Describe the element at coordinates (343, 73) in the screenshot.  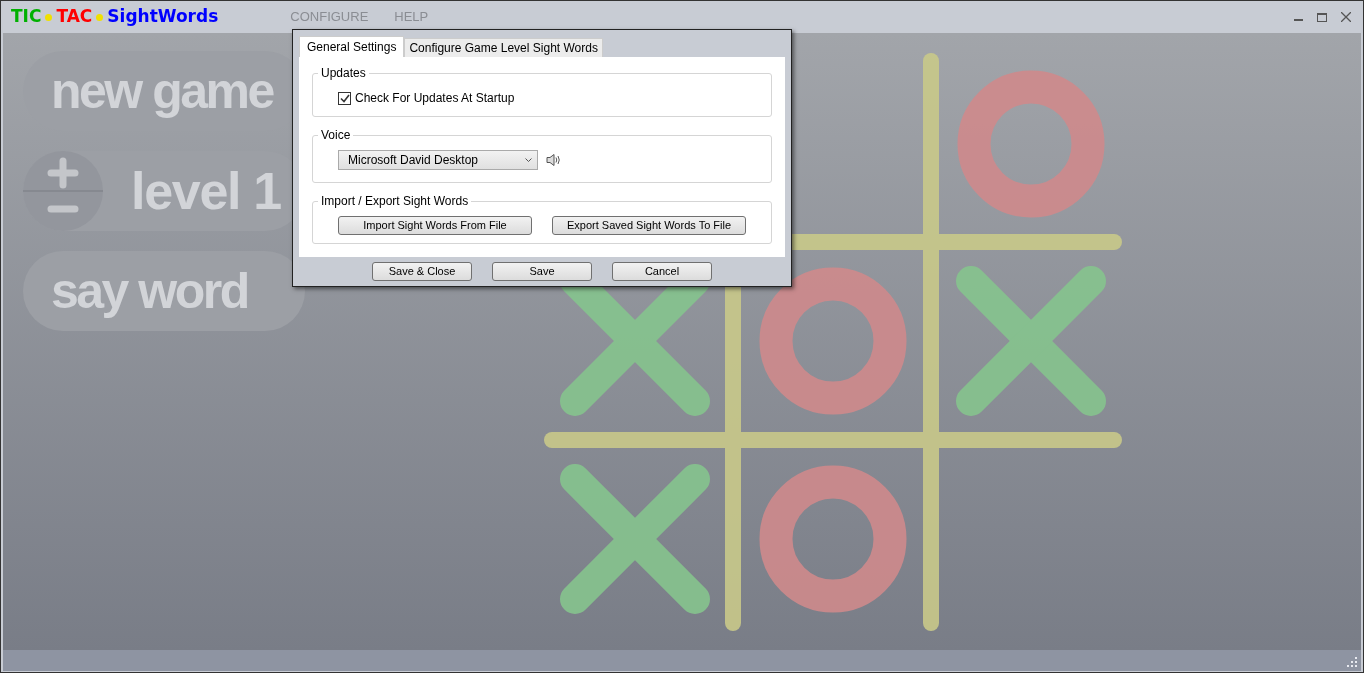
I see `group-title: Updates` at that location.